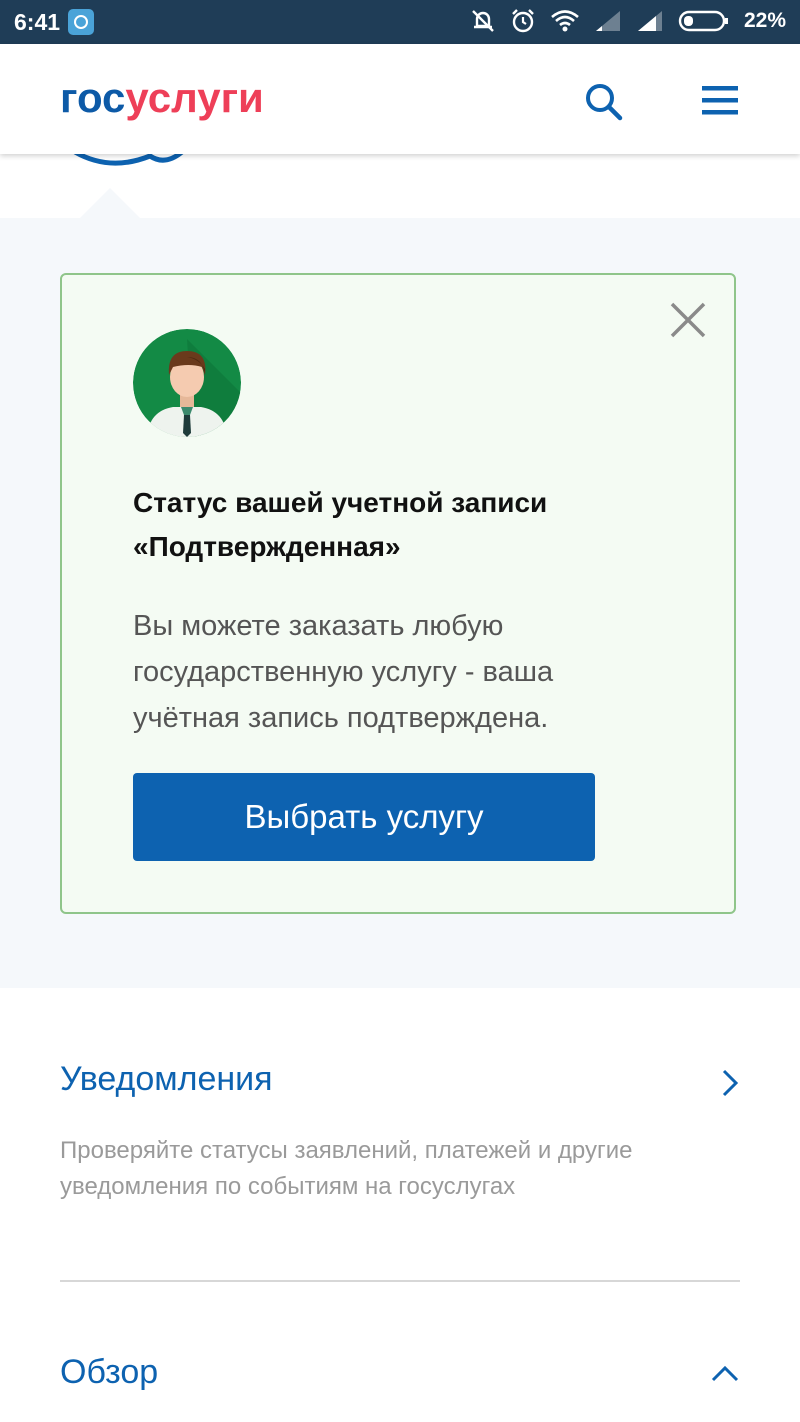  I want to click on battery-icon, so click(703, 21).